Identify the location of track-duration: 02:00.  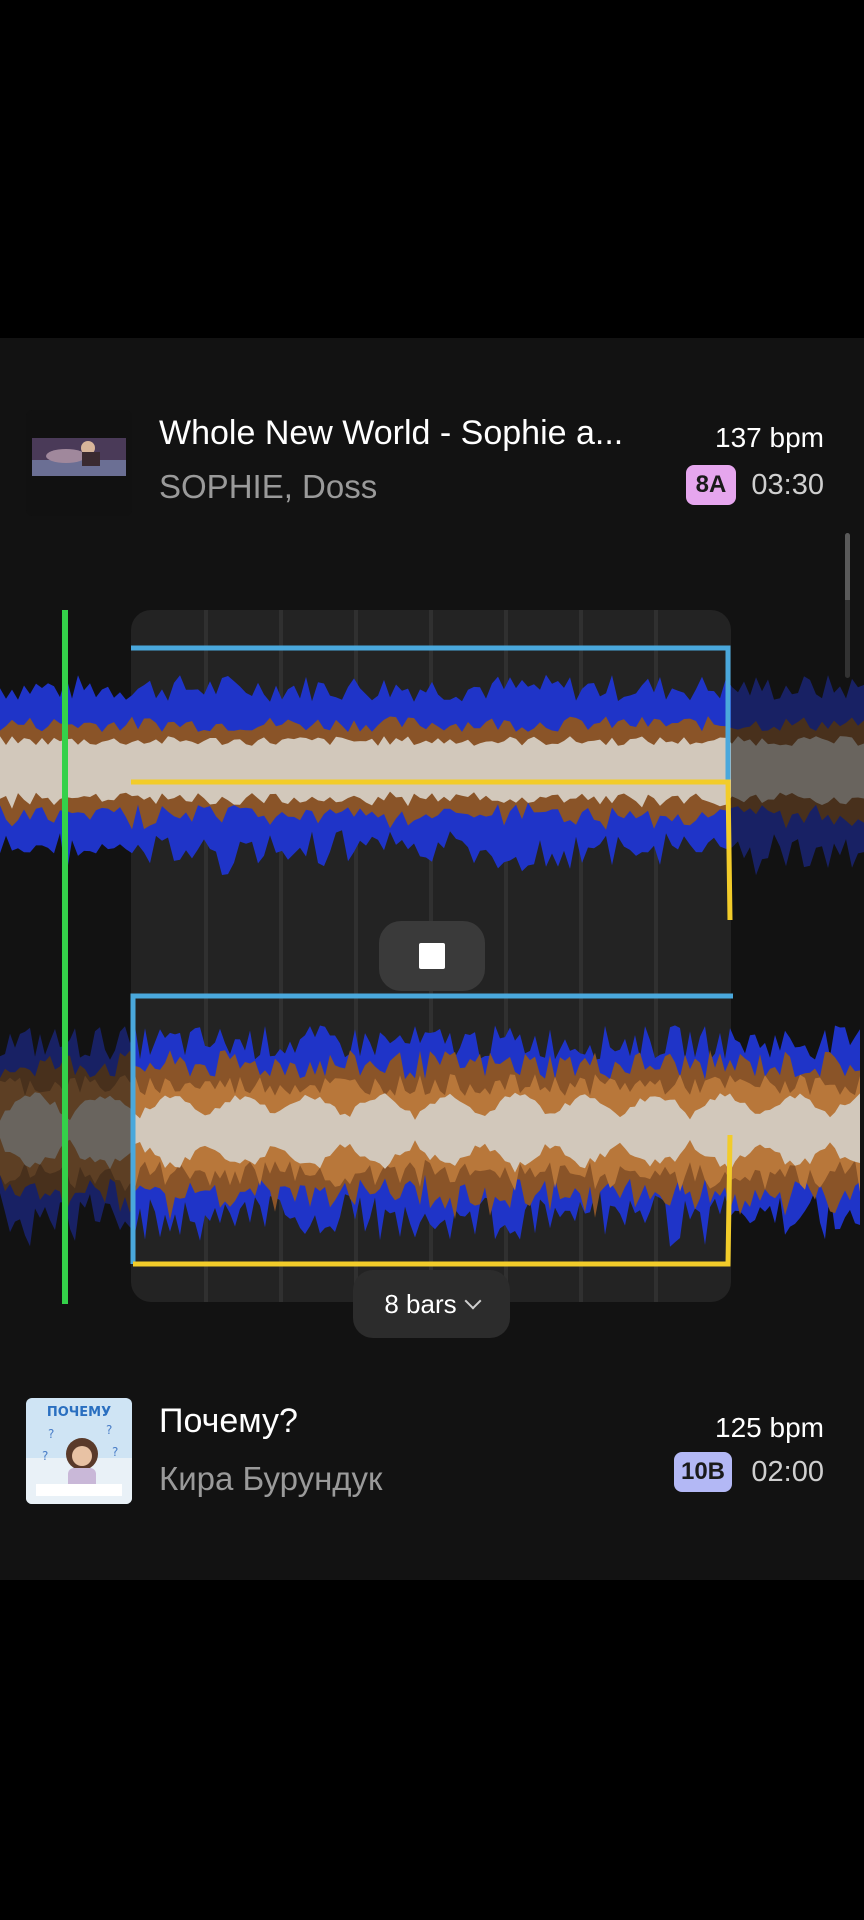
(787, 1472).